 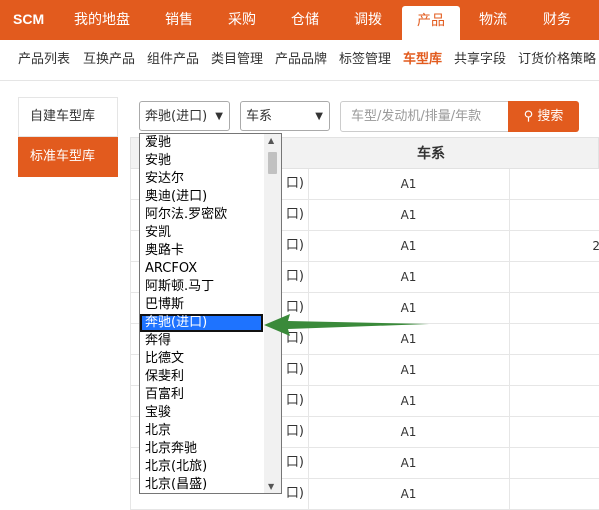 I want to click on custom-library-button: 自建车型库, so click(x=68, y=117).